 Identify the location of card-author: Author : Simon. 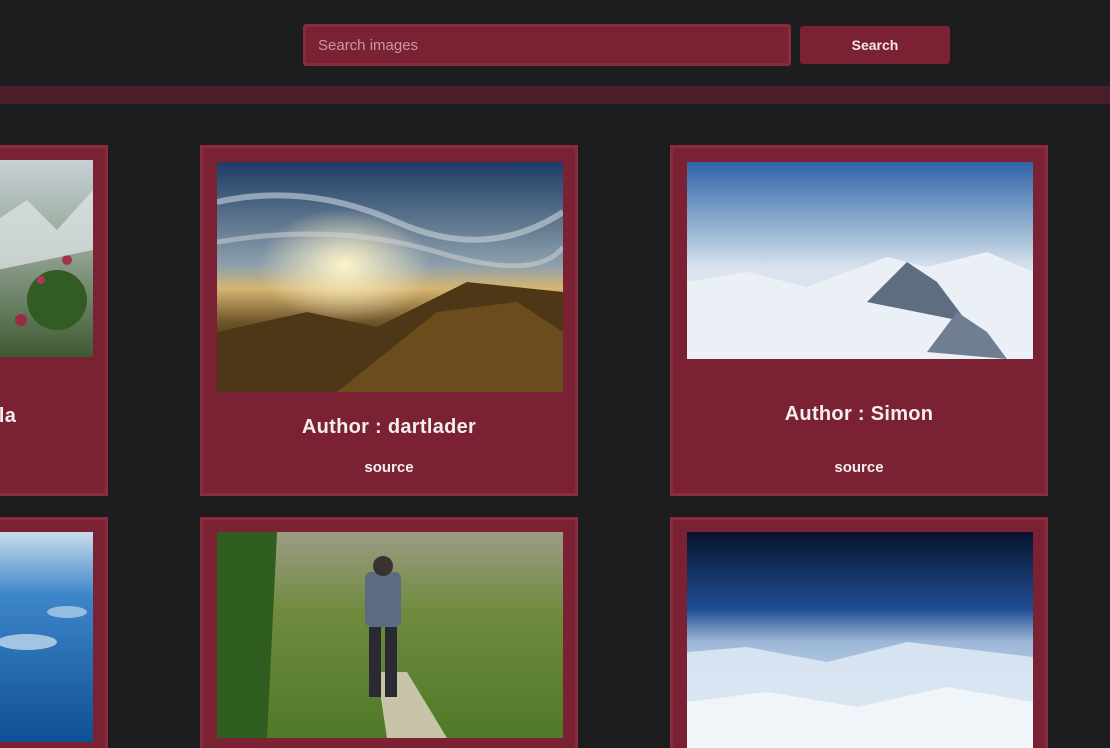
(859, 414).